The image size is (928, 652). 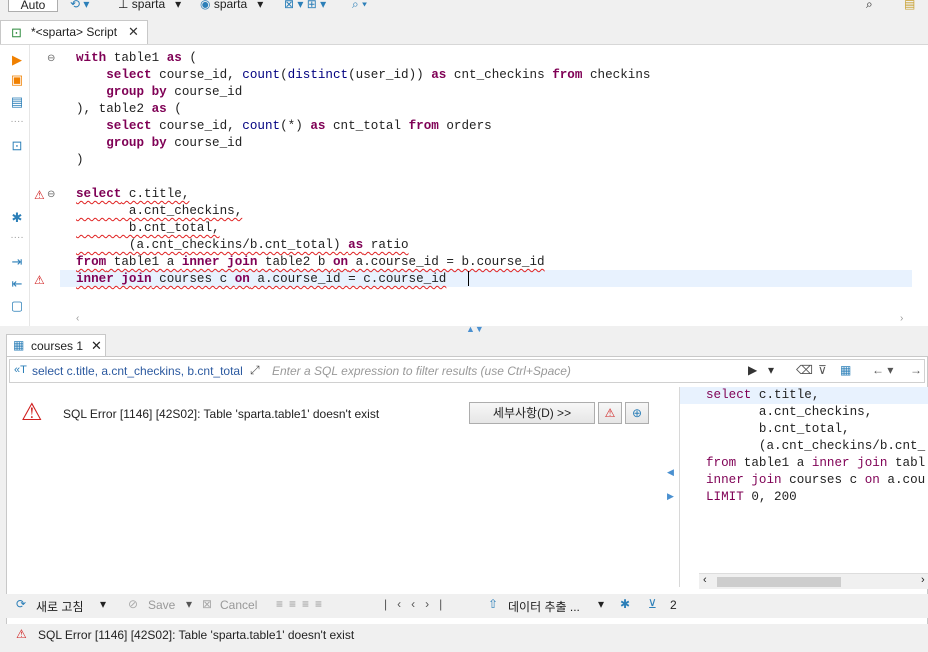 I want to click on code-line: ), table2 as (, so click(x=129, y=109).